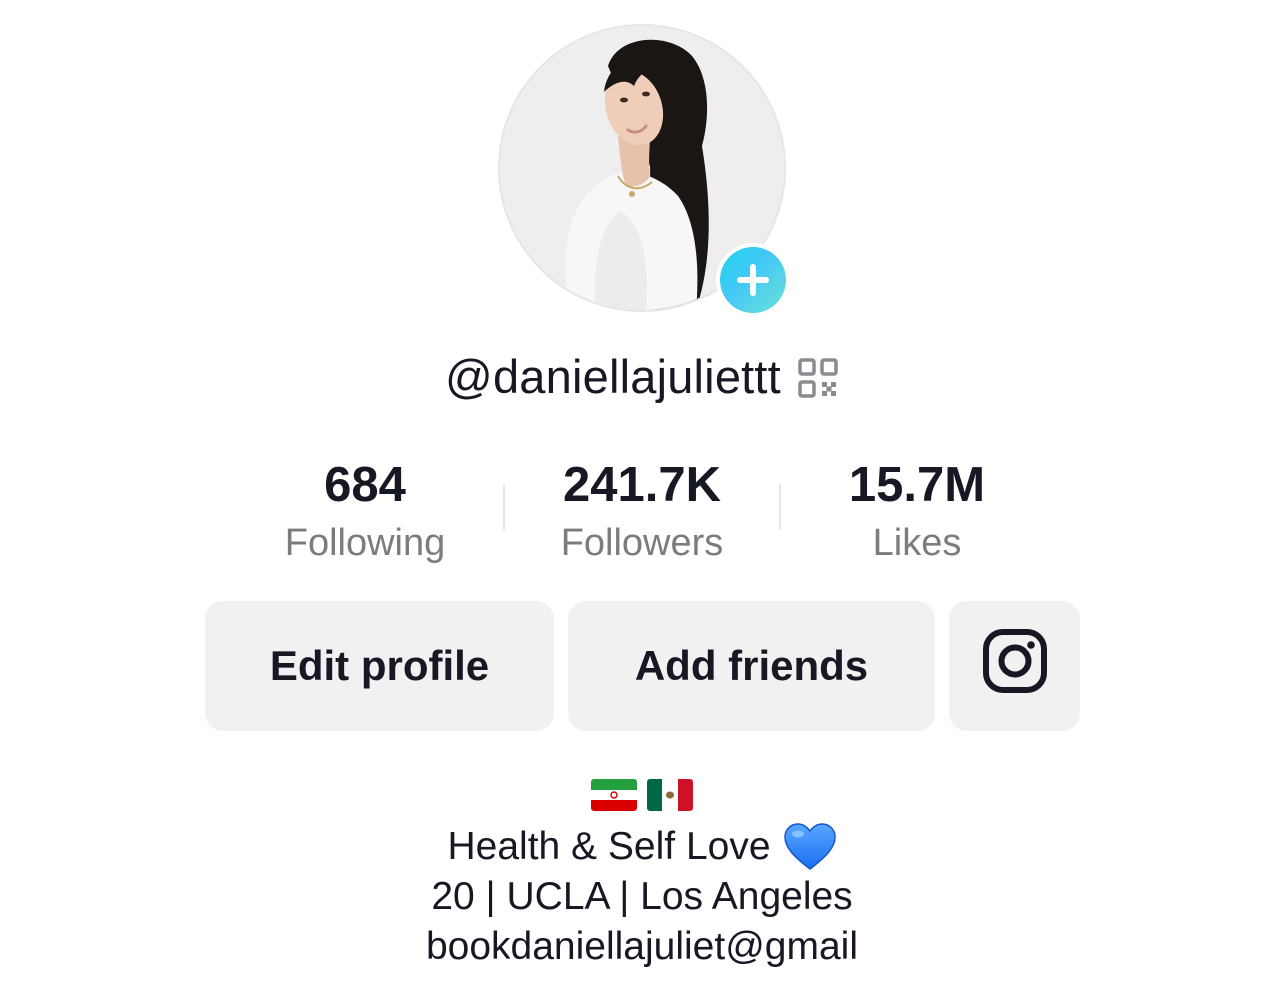  I want to click on stat-followers: 241.7K Followers, so click(642, 508).